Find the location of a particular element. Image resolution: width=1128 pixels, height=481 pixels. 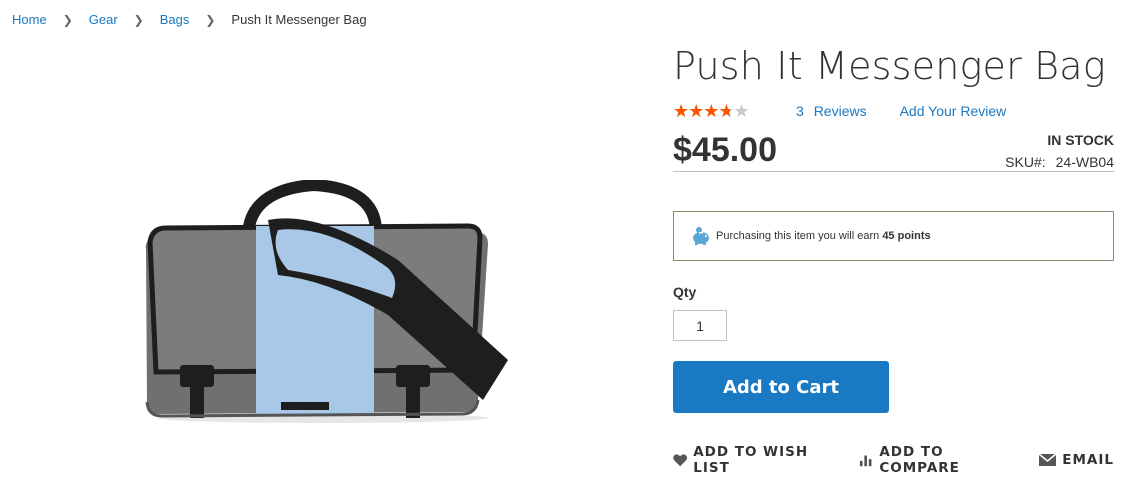

rating-stars: ★★★★★ ★★★★★ is located at coordinates (717, 111).